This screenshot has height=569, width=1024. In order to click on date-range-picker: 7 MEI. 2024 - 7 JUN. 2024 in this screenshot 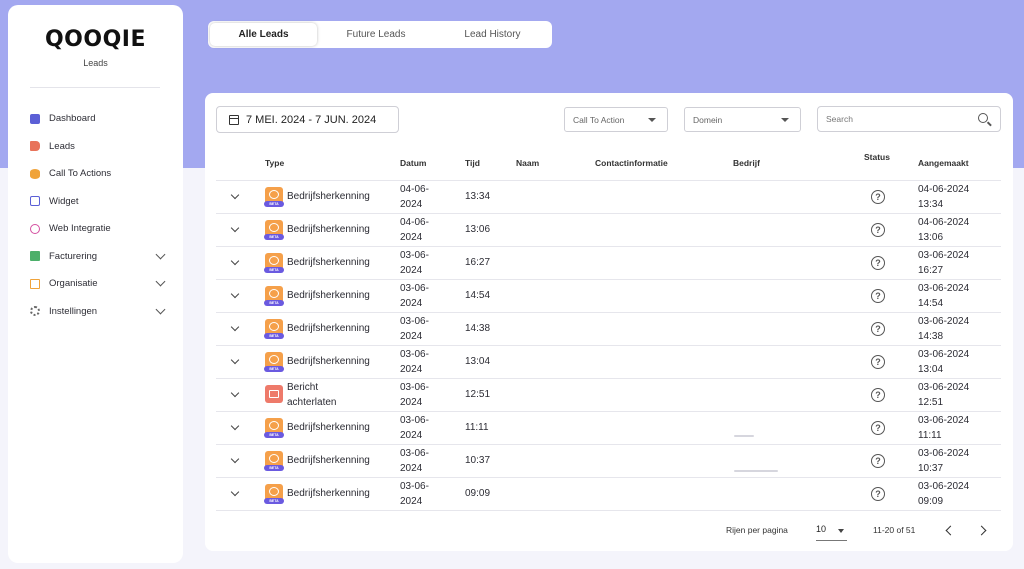, I will do `click(307, 119)`.